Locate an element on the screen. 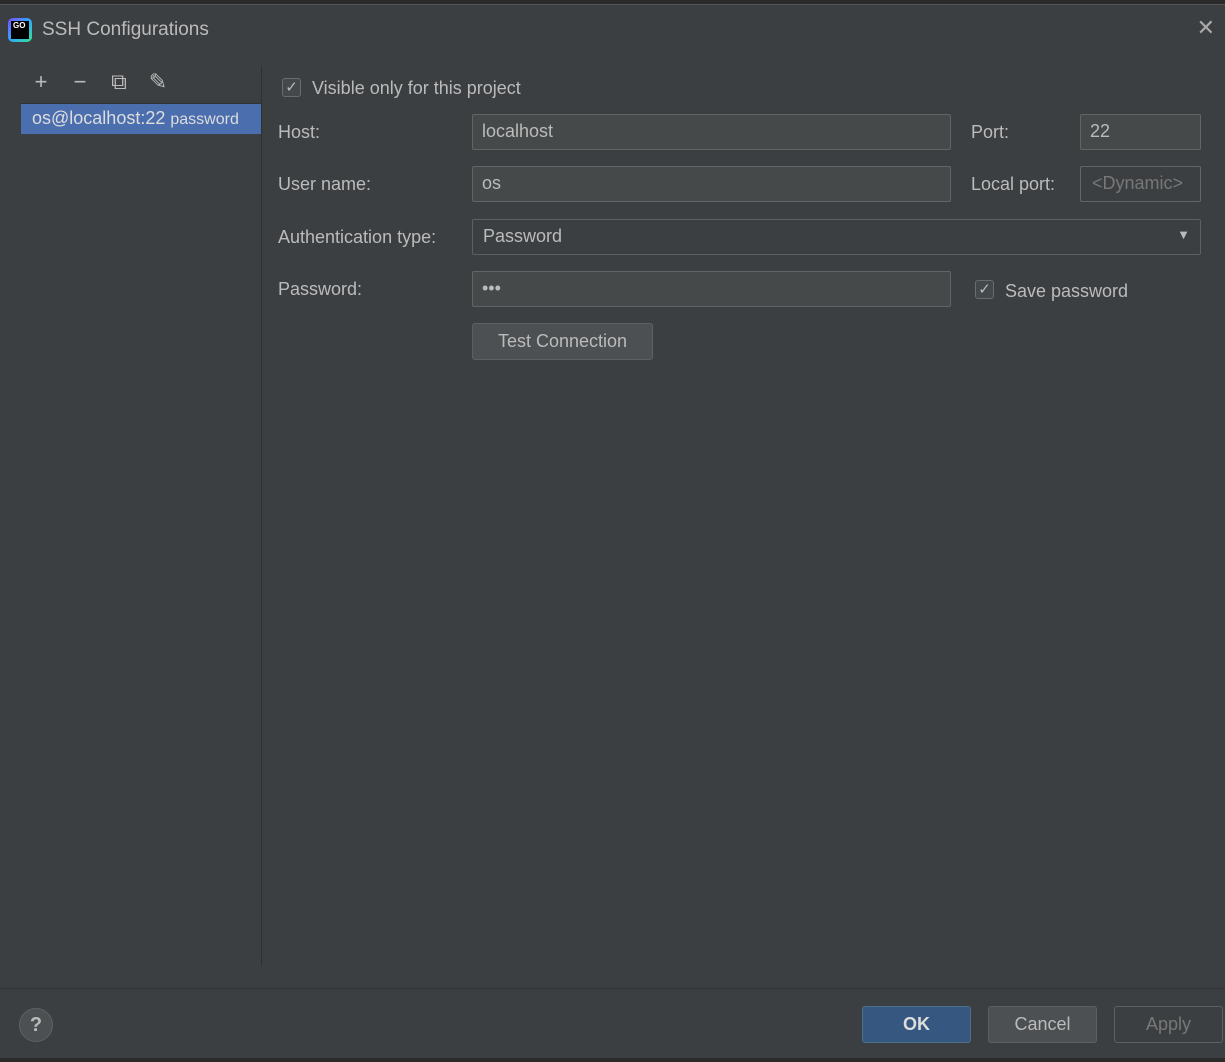 The width and height of the screenshot is (1225, 1062). edit-icon: ✎ is located at coordinates (158, 82).